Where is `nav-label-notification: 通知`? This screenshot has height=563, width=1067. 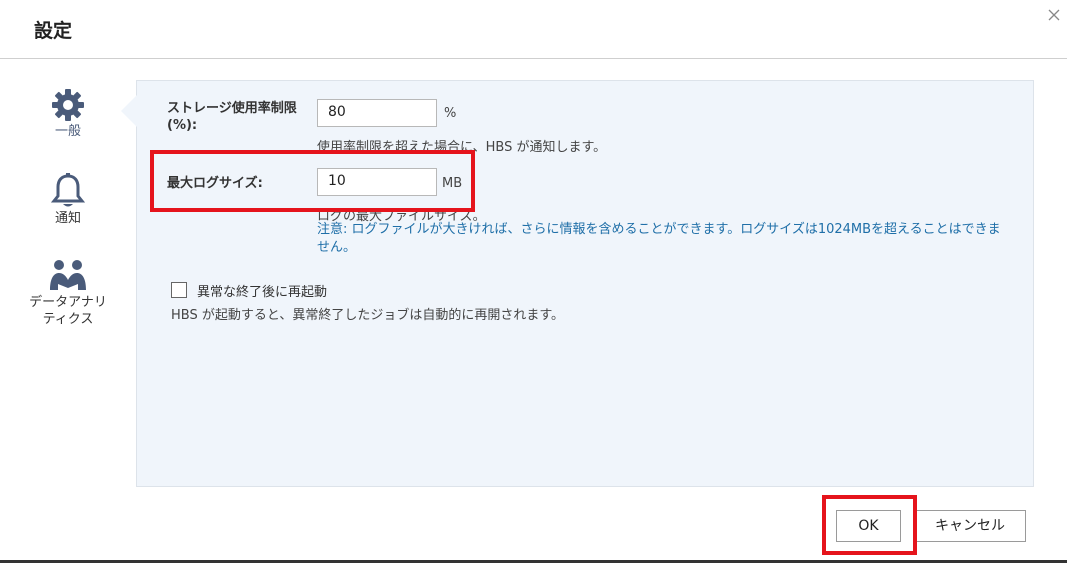 nav-label-notification: 通知 is located at coordinates (67, 218).